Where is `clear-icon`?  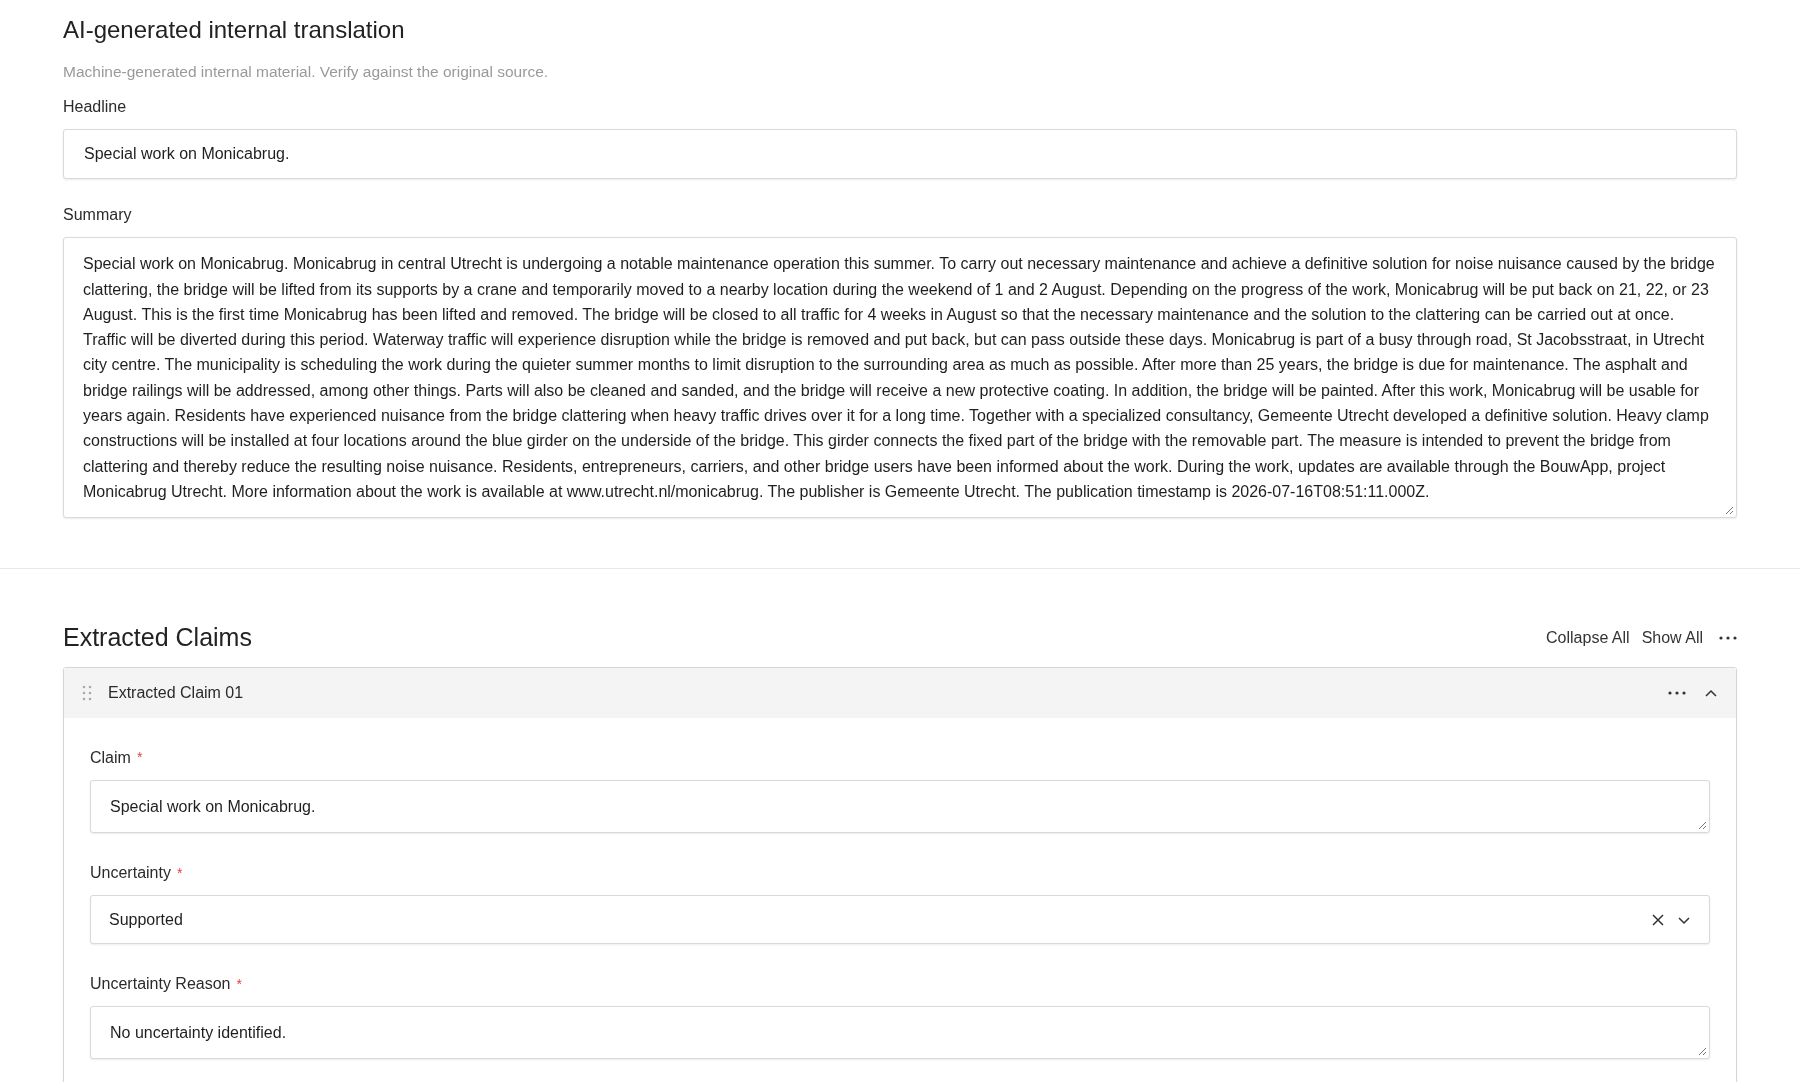 clear-icon is located at coordinates (1658, 919).